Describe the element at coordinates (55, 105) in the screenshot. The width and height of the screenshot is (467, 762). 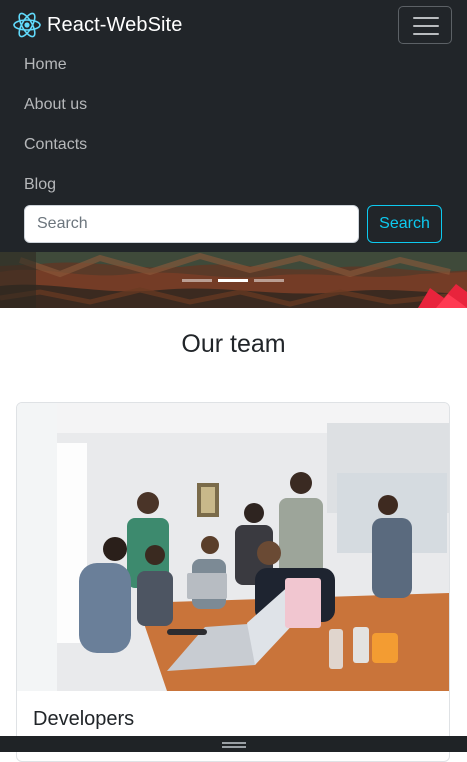
I see `nav-link-about-us: About us` at that location.